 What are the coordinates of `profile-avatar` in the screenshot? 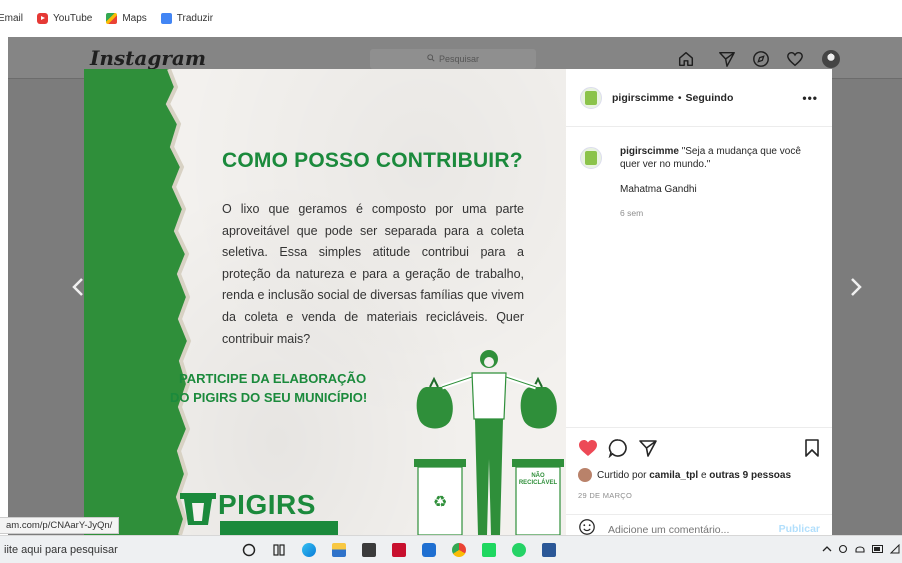 It's located at (831, 59).